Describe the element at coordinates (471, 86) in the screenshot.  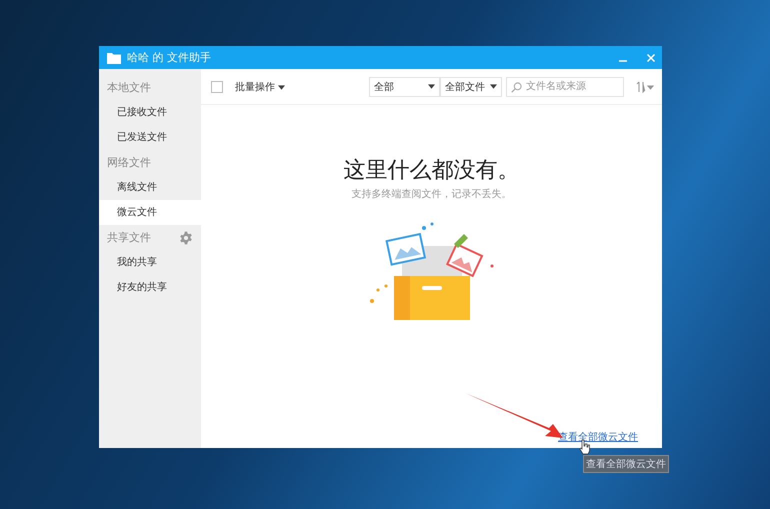
I see `filter-dropdown: 全部文件` at that location.